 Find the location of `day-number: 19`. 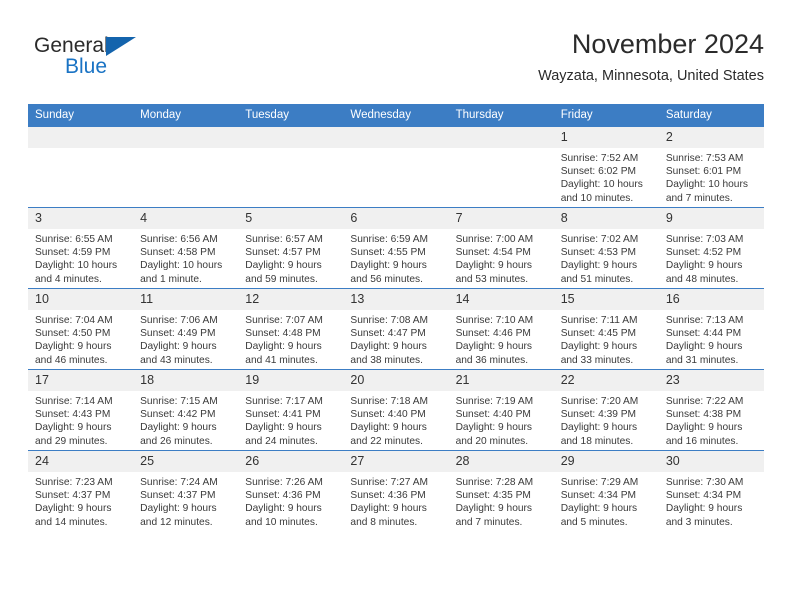

day-number: 19 is located at coordinates (291, 380).